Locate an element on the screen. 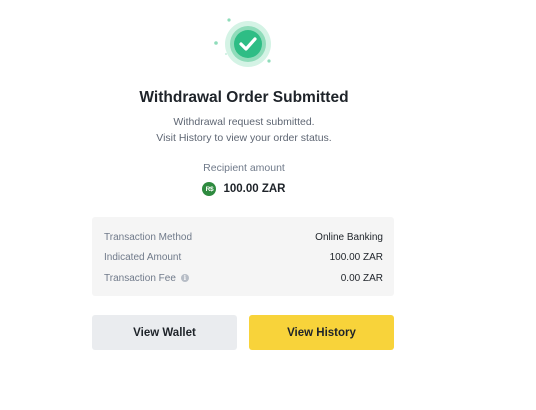 The height and width of the screenshot is (410, 536). status-message-line-2: Visit History to view your order status. is located at coordinates (244, 138).